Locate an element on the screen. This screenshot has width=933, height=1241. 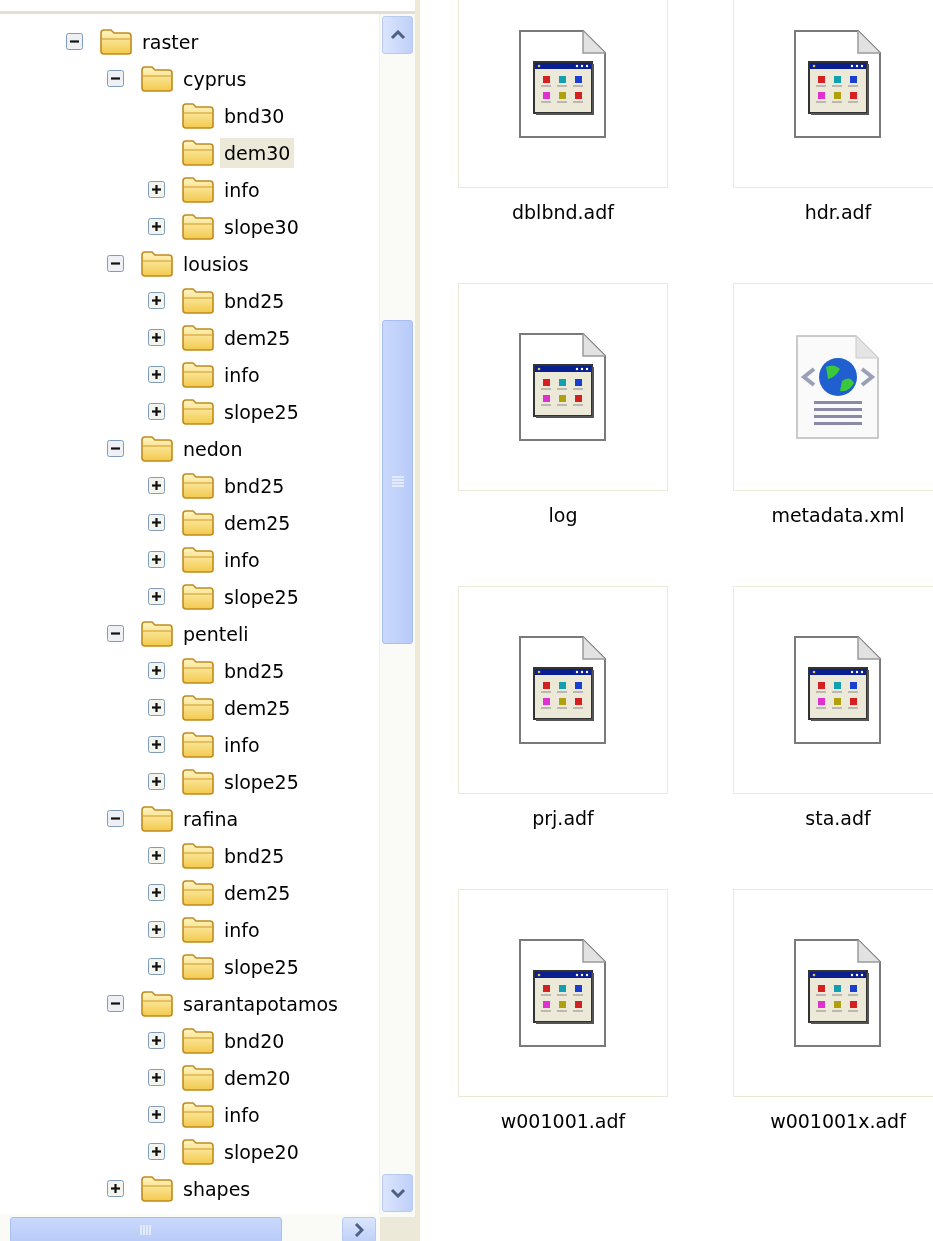
file-name: w001001x.adf is located at coordinates (838, 1121).